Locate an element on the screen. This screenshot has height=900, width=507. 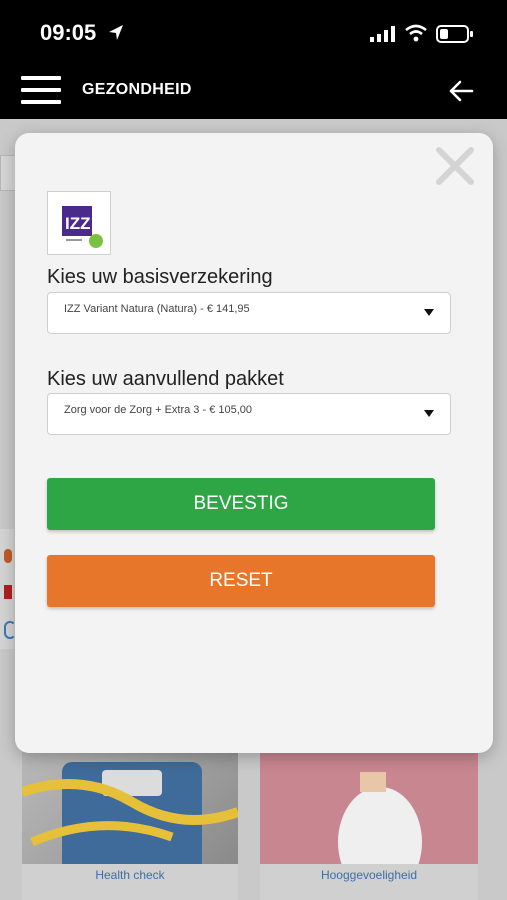
aanvullend-pakket-value: Zorg voor de Zorg + Extra 3 - € 105,00 is located at coordinates (158, 410).